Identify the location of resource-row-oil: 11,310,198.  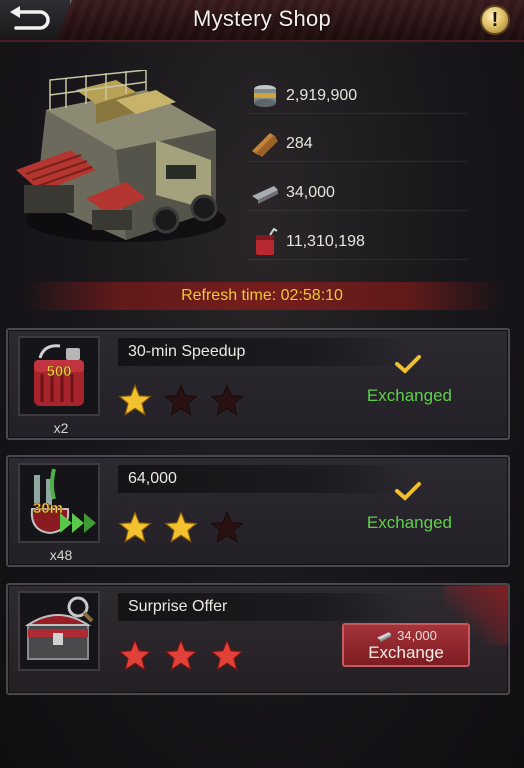
(358, 242).